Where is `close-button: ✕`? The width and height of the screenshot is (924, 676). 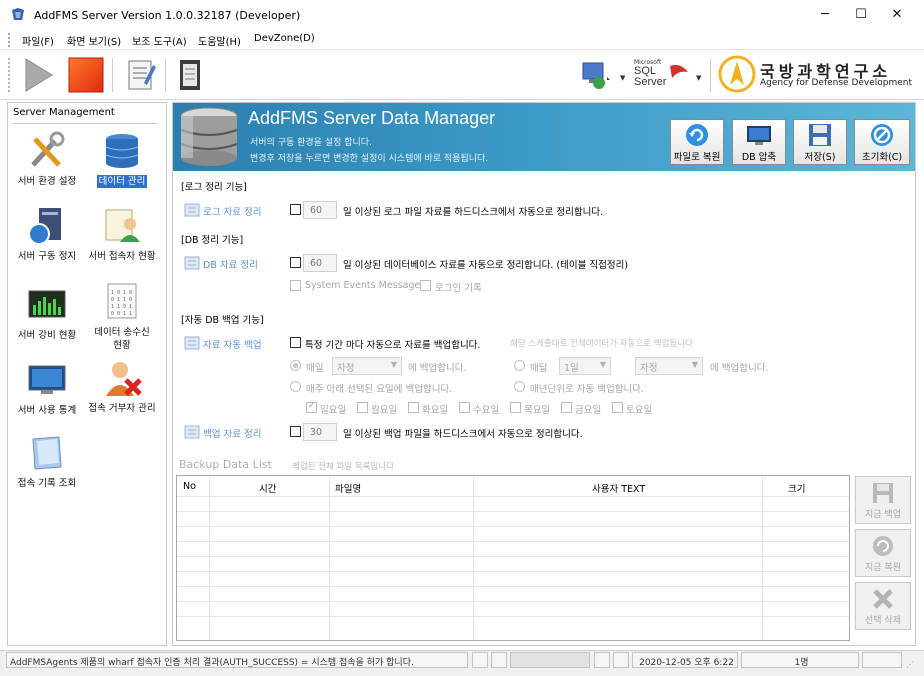 close-button: ✕ is located at coordinates (897, 15).